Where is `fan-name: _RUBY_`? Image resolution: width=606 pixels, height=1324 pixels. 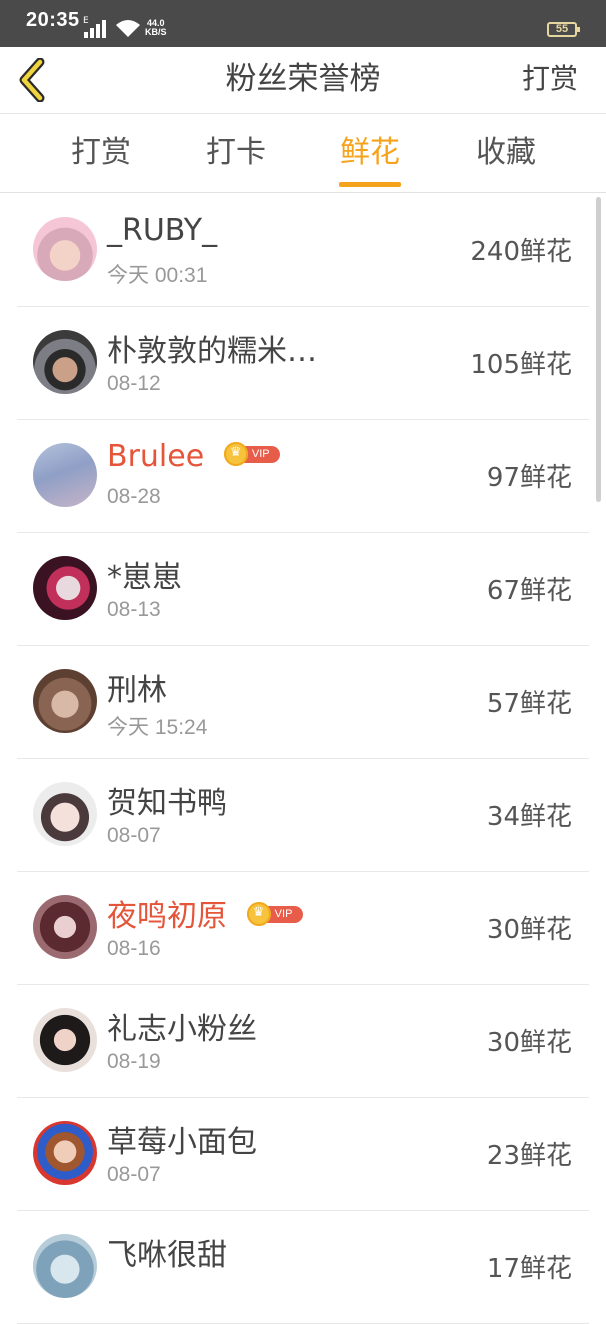
fan-name: _RUBY_ is located at coordinates (162, 230).